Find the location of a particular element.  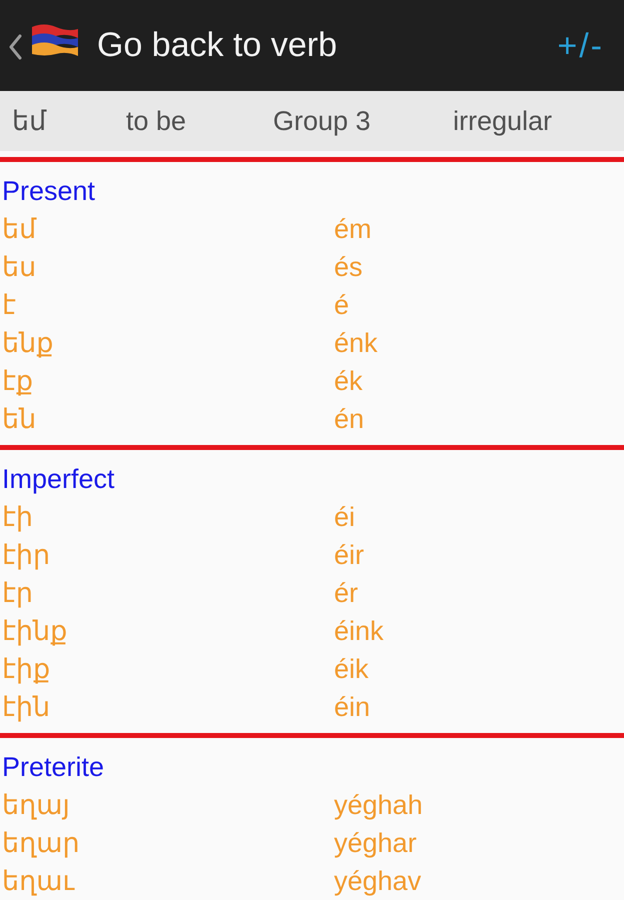

armenian-form: եղար is located at coordinates (41, 843).